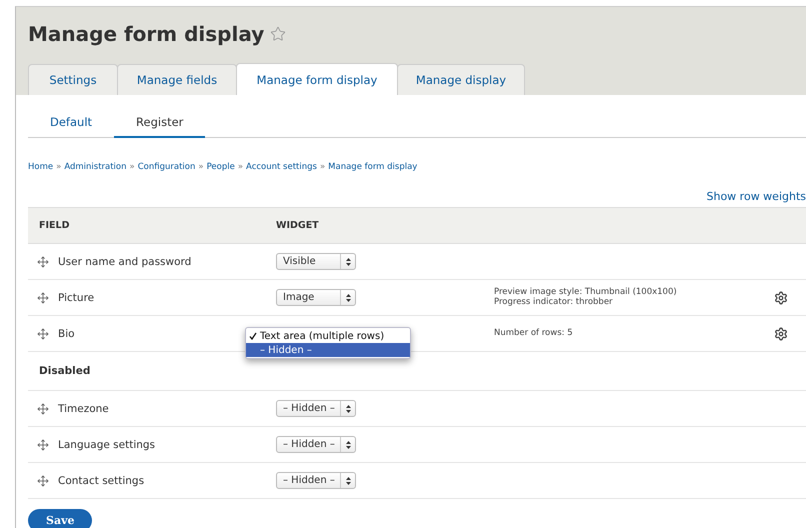  I want to click on widget-select: Image, so click(316, 297).